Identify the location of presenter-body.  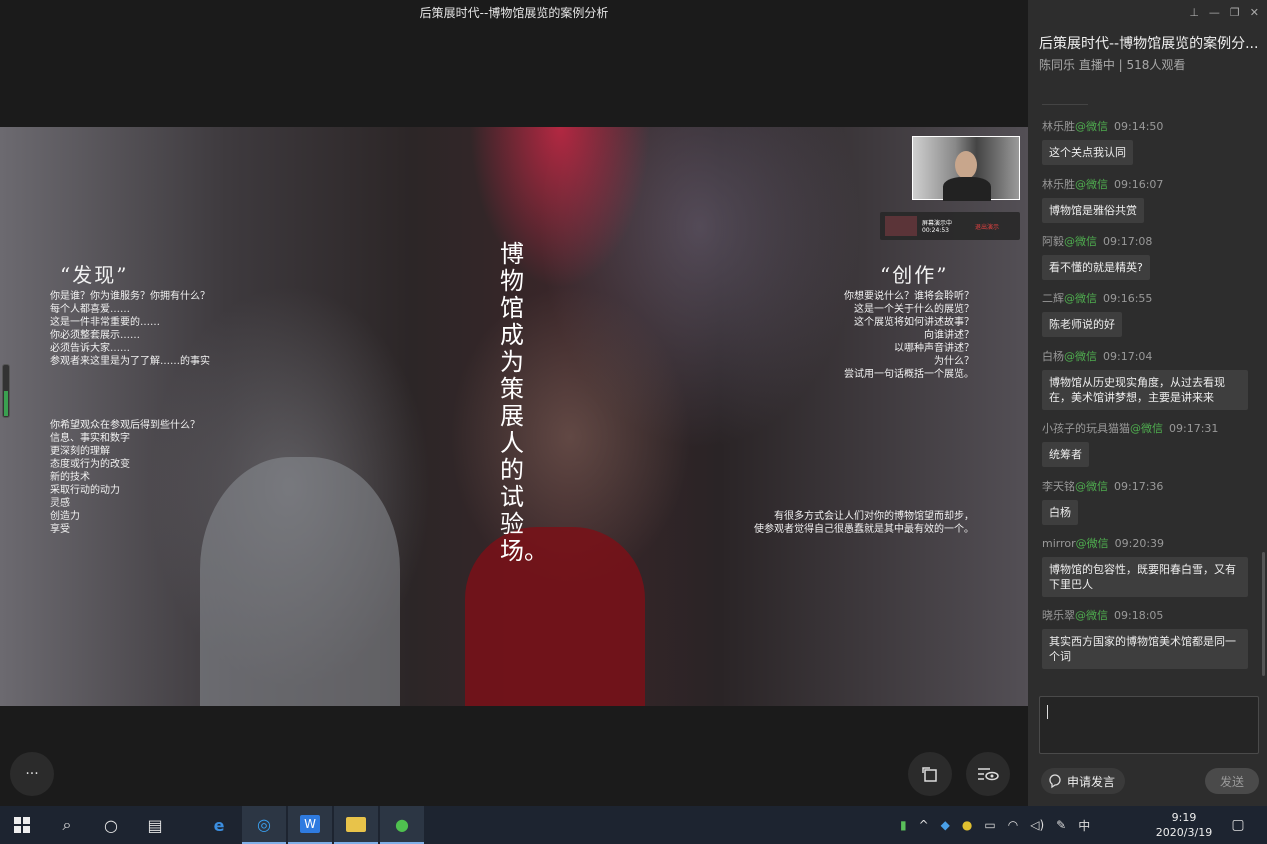
(967, 189).